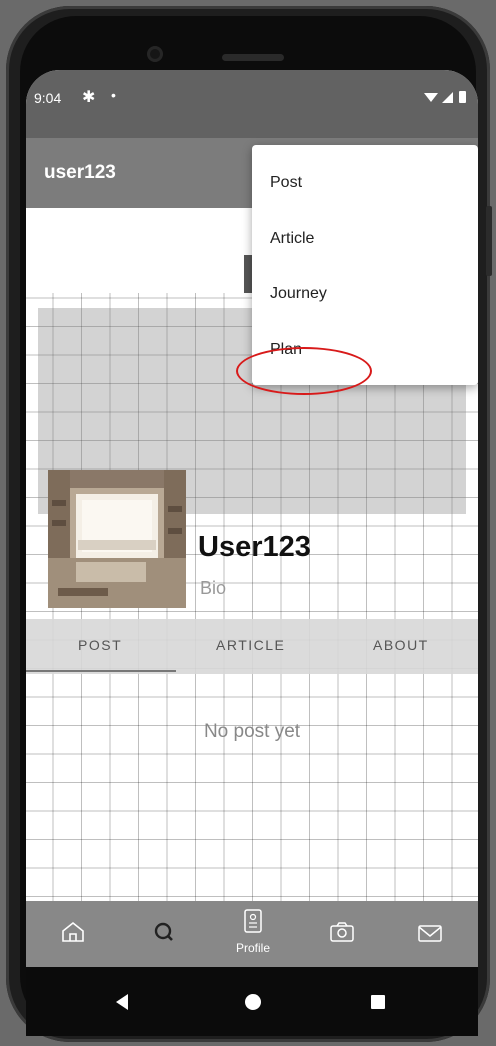 Image resolution: width=496 pixels, height=1046 pixels. Describe the element at coordinates (252, 731) in the screenshot. I see `empty-state-message: No post yet` at that location.